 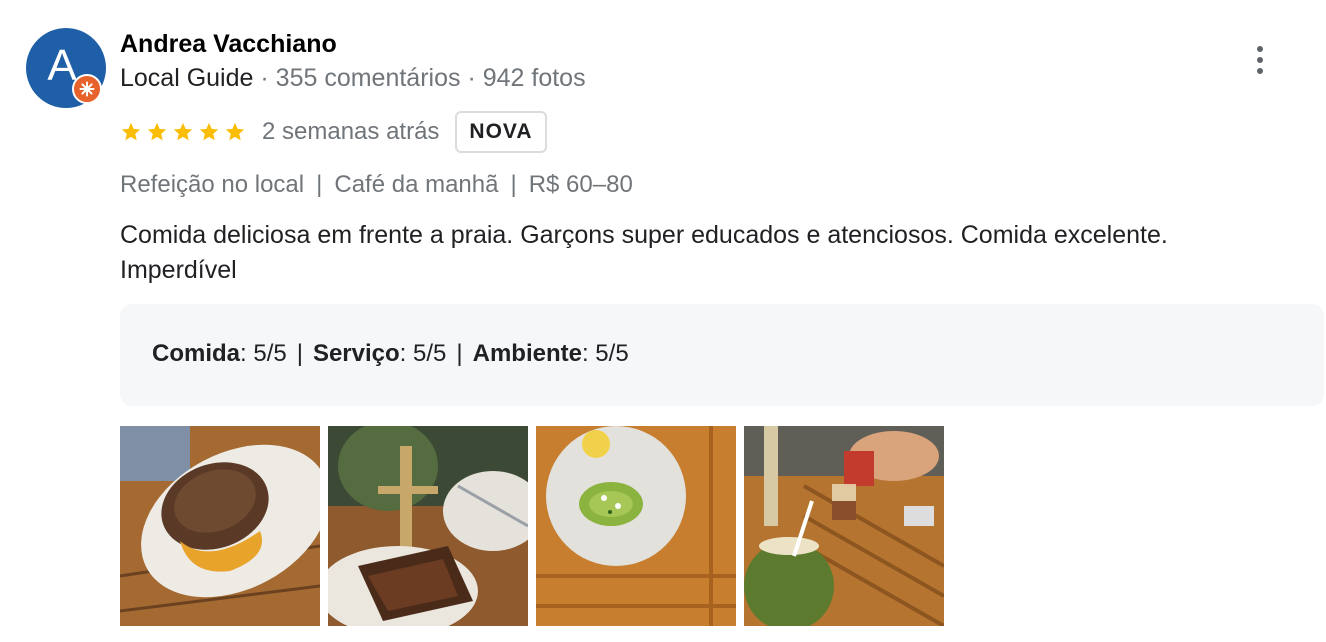 What do you see at coordinates (501, 132) in the screenshot?
I see `new-badge: NOVA` at bounding box center [501, 132].